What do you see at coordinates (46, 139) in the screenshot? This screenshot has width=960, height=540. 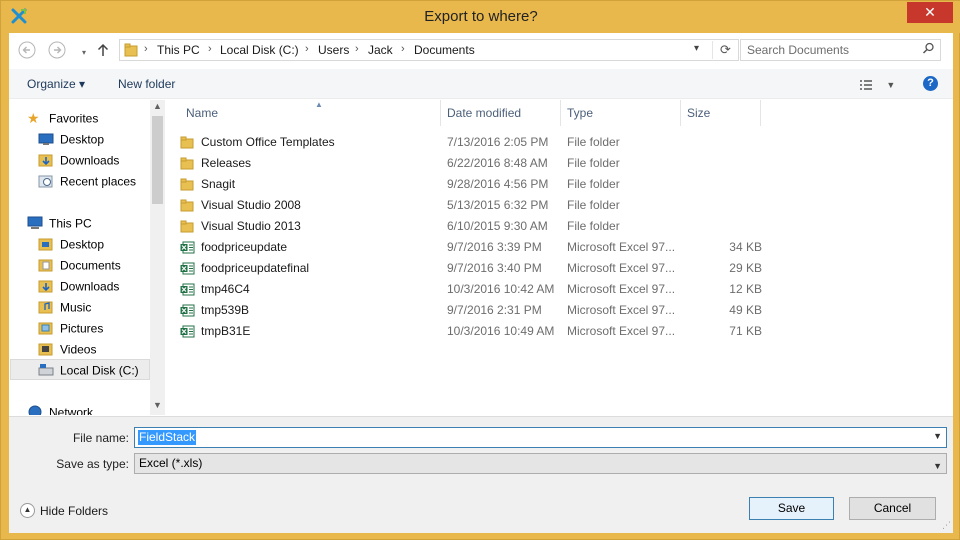 I see `desktop-icon` at bounding box center [46, 139].